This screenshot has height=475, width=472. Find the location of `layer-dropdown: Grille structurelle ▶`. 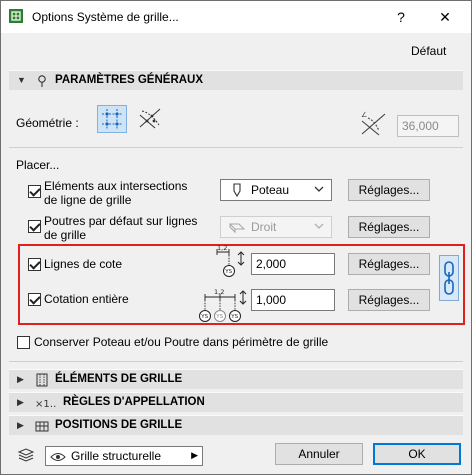

layer-dropdown: Grille structurelle ▶ is located at coordinates (124, 456).